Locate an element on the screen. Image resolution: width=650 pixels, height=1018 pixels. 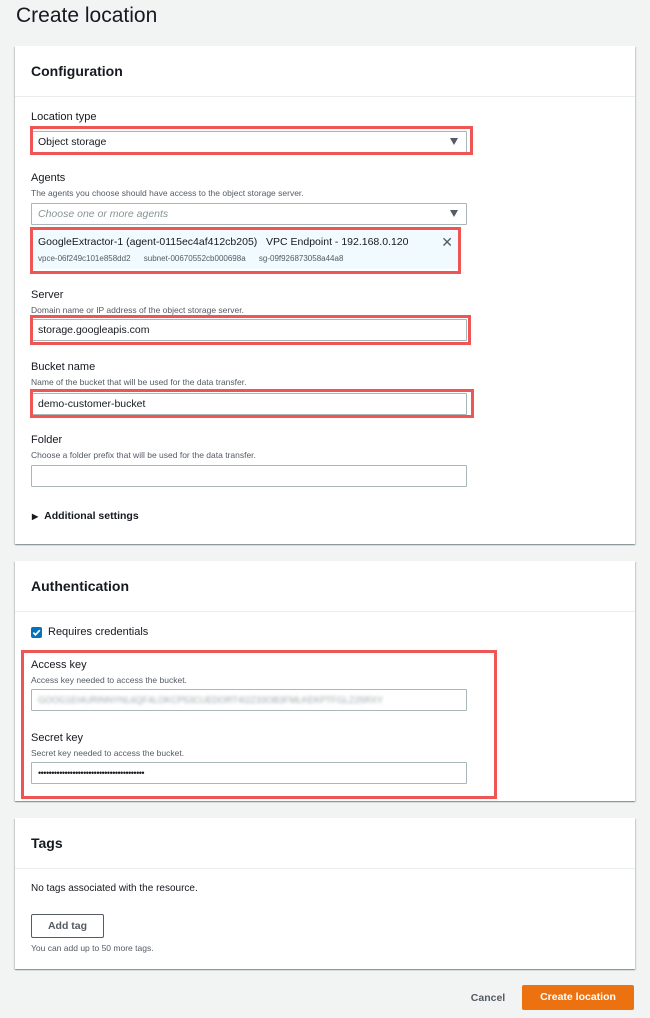
credentials-highlight is located at coordinates (259, 724).